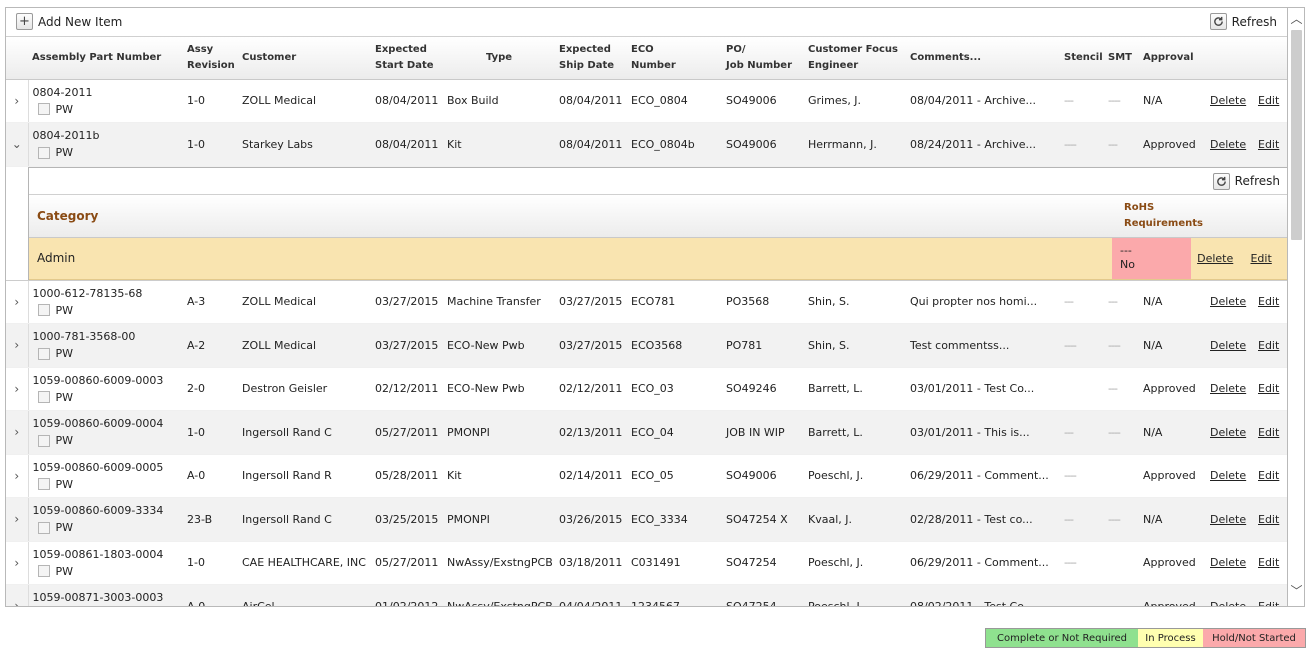  What do you see at coordinates (304, 58) in the screenshot?
I see `column-header-customer: Customer` at bounding box center [304, 58].